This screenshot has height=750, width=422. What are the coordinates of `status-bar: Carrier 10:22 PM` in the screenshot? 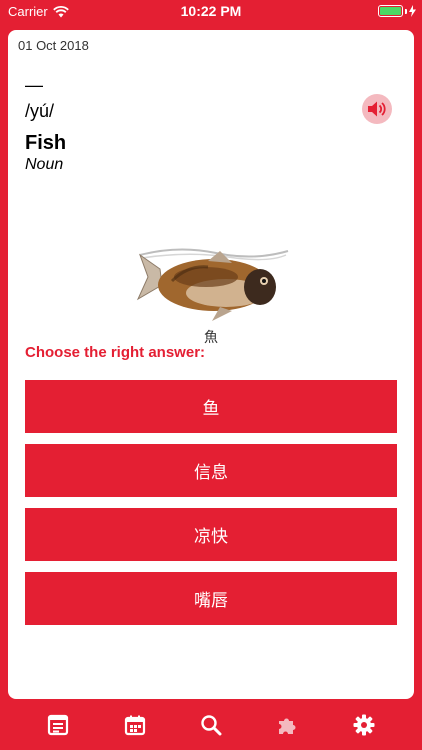 It's located at (211, 11).